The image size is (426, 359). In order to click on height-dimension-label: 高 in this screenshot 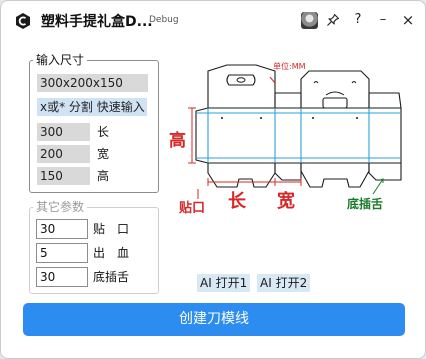, I will do `click(177, 141)`.